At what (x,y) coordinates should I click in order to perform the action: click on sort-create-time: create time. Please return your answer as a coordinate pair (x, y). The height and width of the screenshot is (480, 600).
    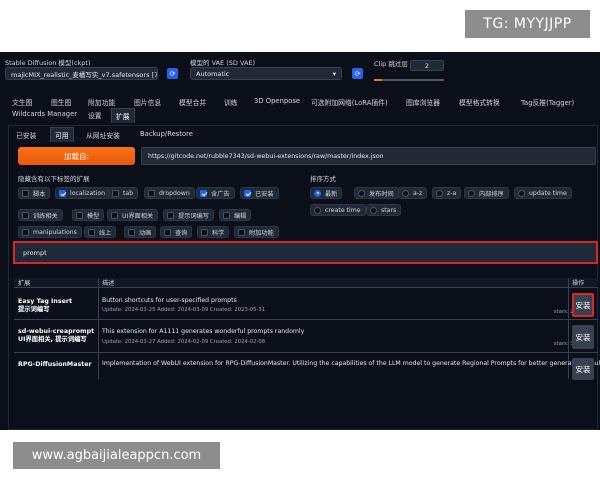
    Looking at the image, I should click on (338, 210).